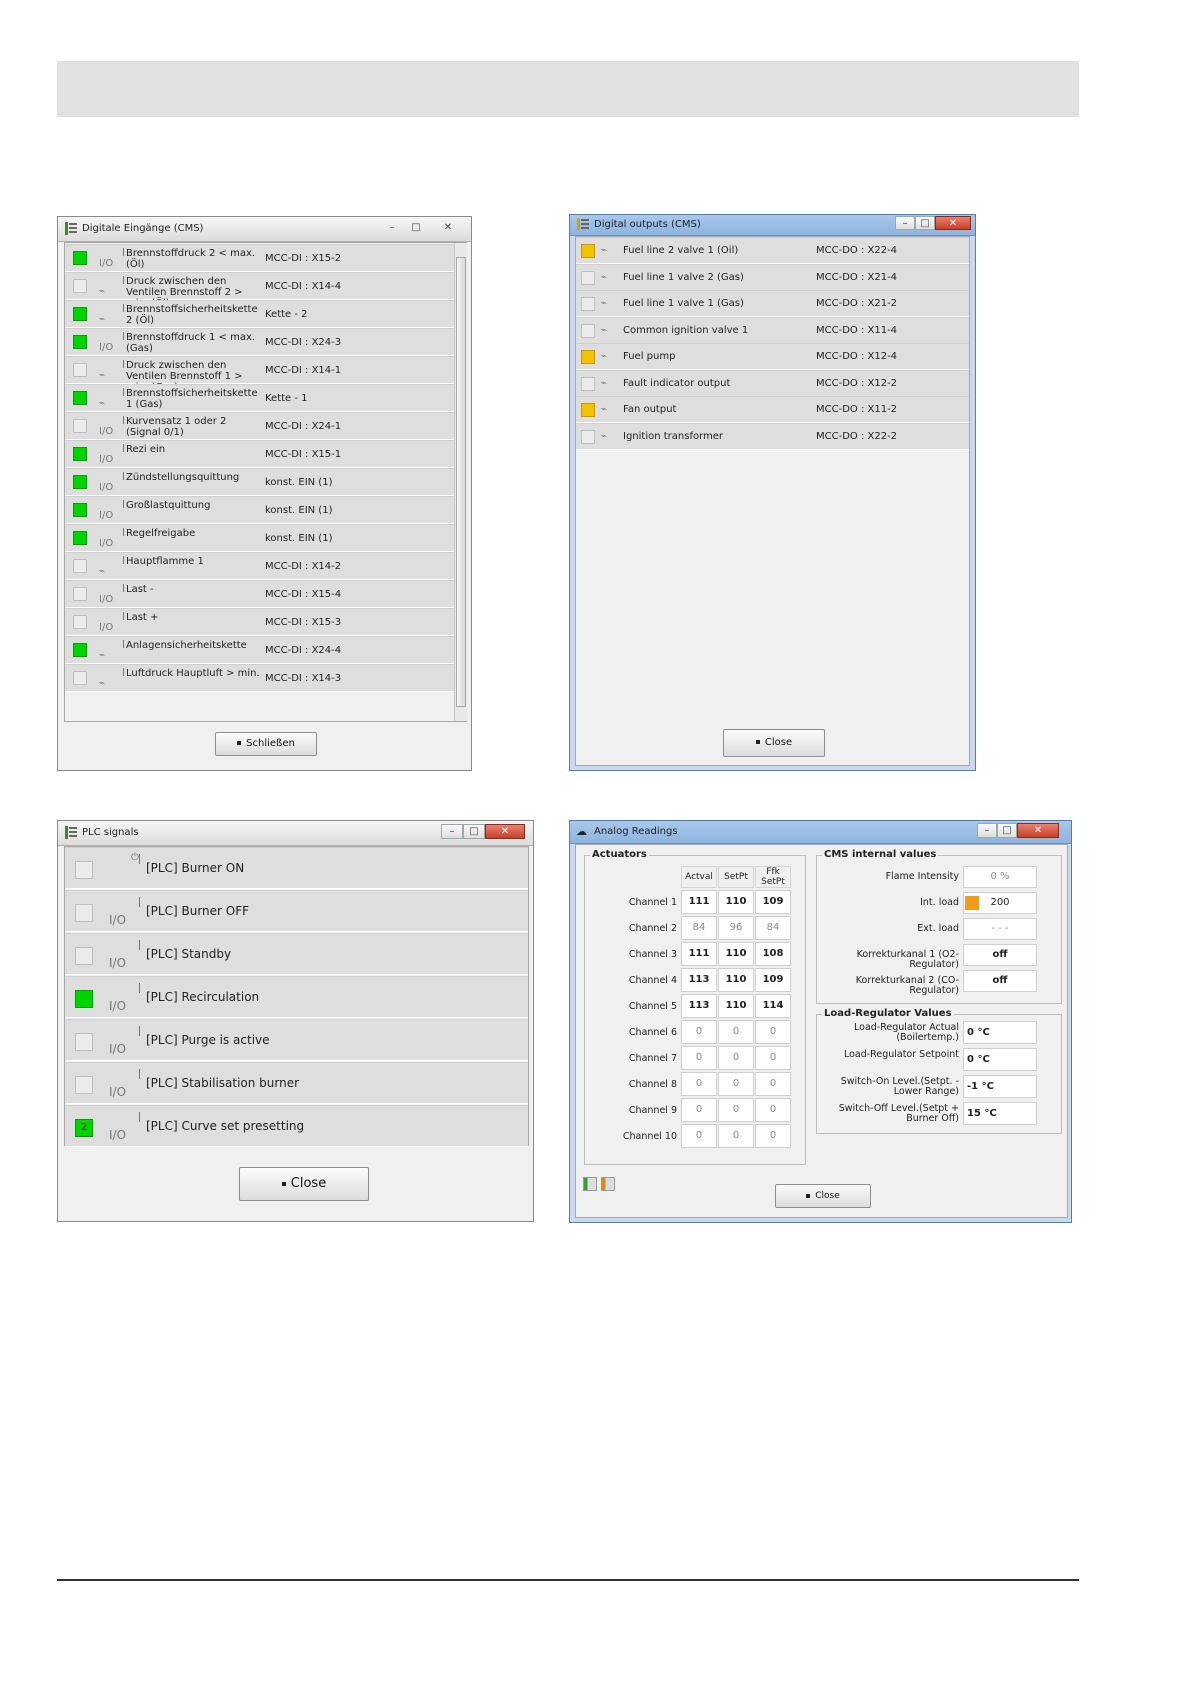  Describe the element at coordinates (84, 1128) in the screenshot. I see `status-indicator: 2` at that location.